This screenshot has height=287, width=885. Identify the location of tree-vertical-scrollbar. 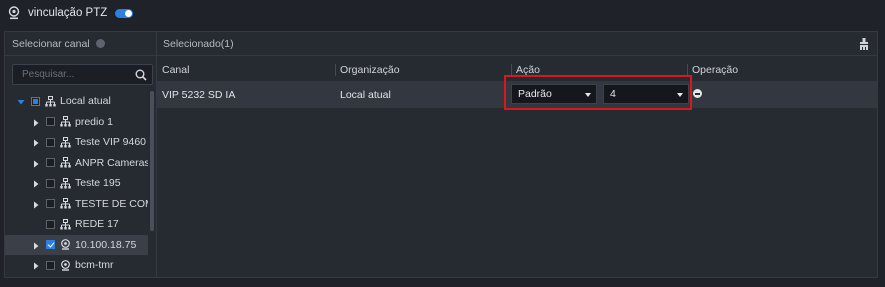
(152, 161).